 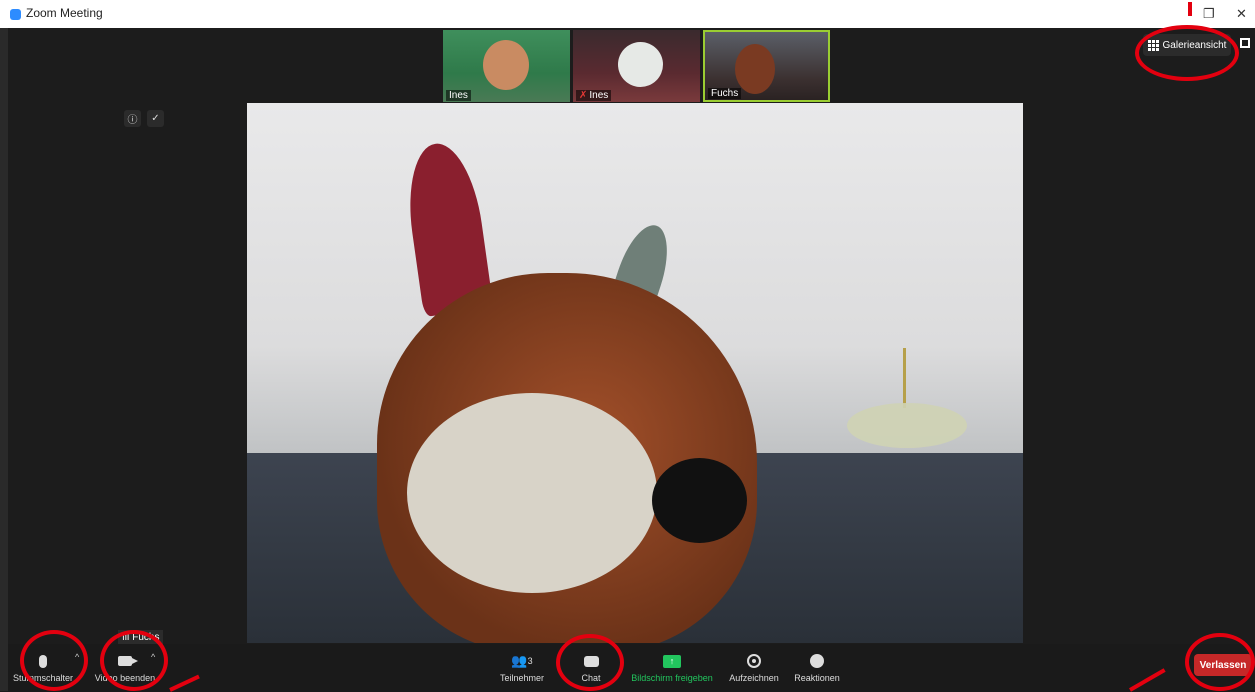 What do you see at coordinates (1241, 14) in the screenshot?
I see `close-window-icon: ✕` at bounding box center [1241, 14].